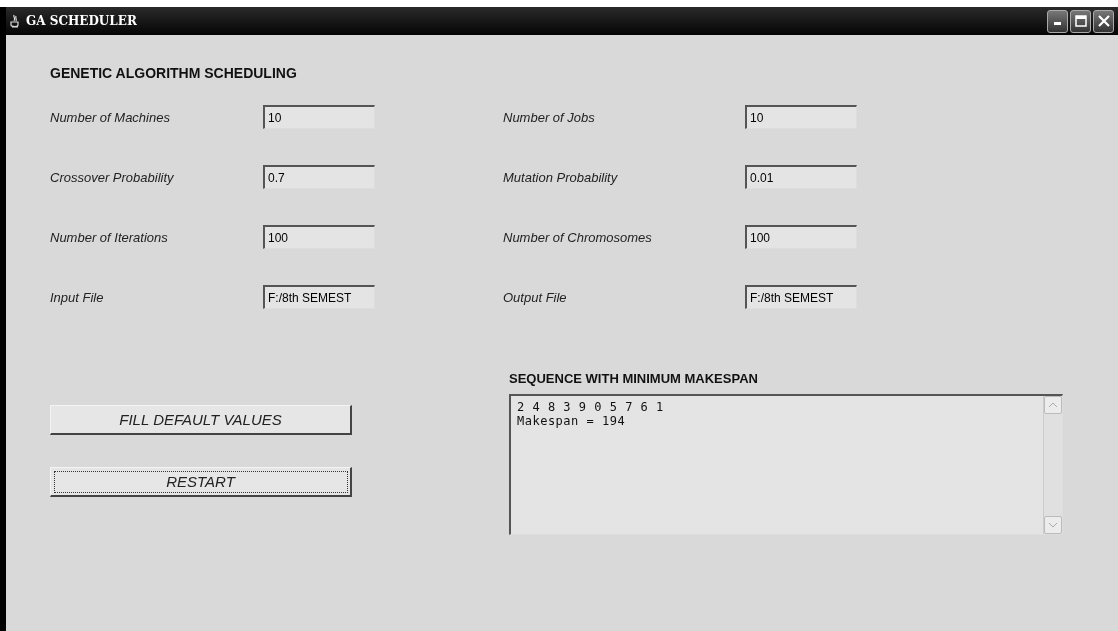 The width and height of the screenshot is (1118, 631). I want to click on window-title: GA SCHEDULER, so click(82, 21).